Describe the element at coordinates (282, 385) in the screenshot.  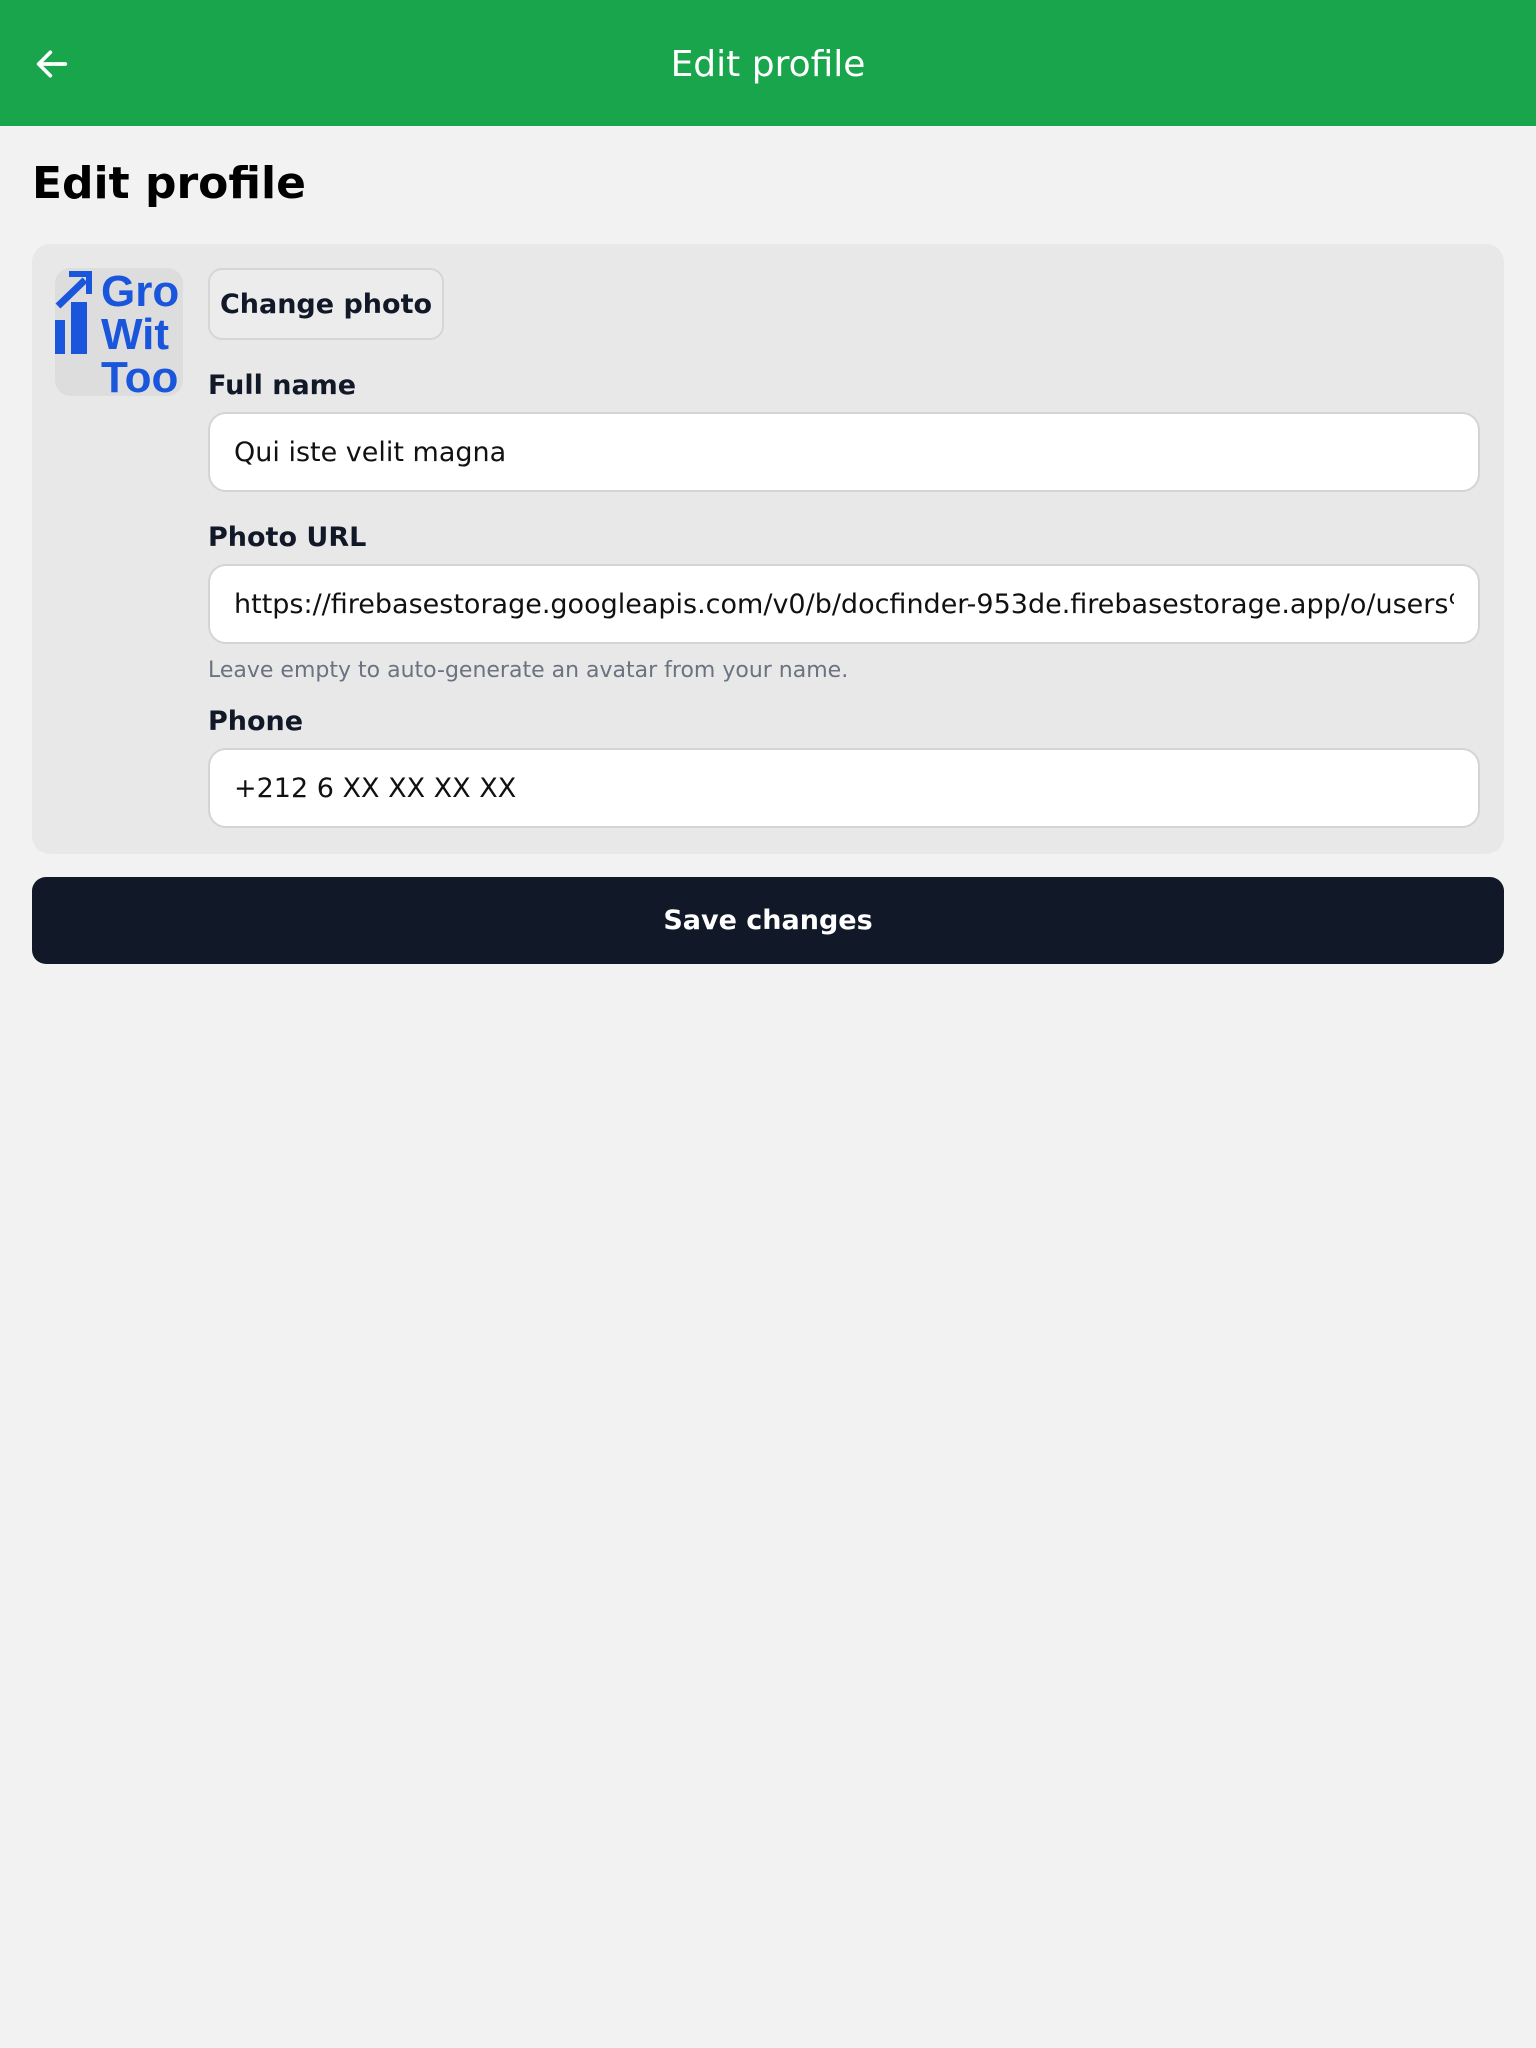
I see `full-name-label: Full name` at that location.